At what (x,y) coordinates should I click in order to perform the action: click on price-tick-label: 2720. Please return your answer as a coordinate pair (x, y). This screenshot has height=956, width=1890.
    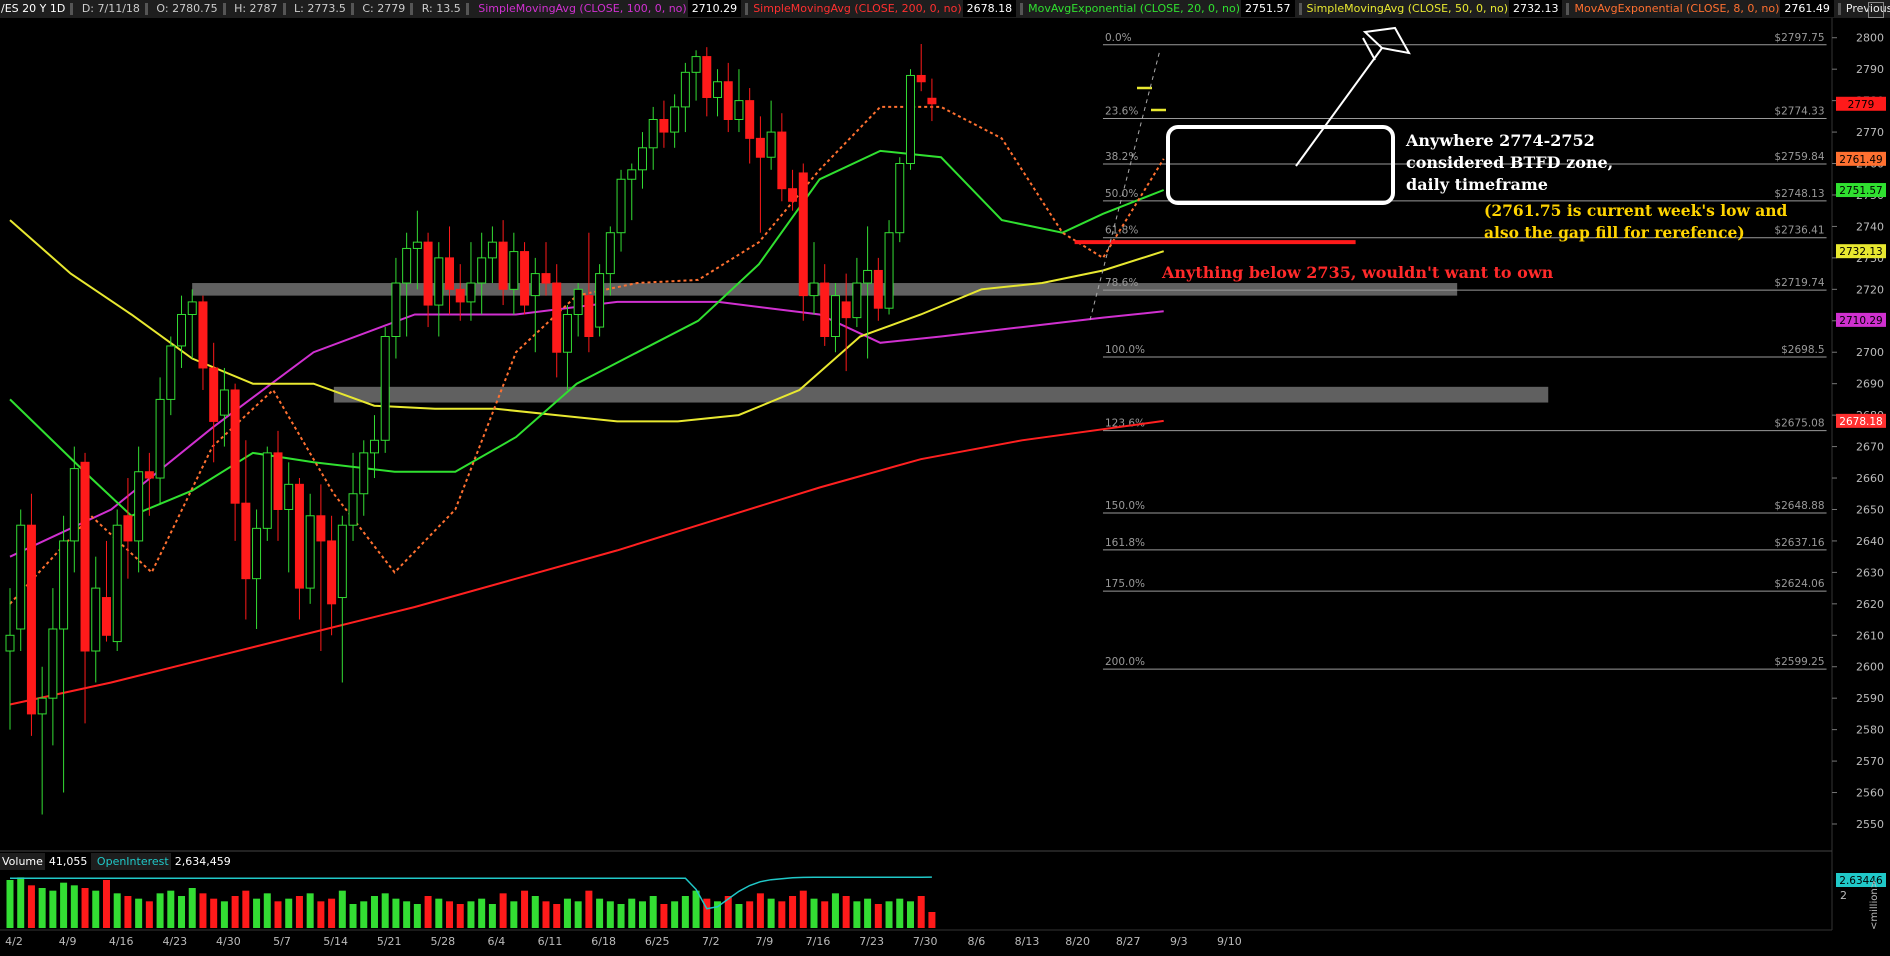
    Looking at the image, I should click on (1870, 289).